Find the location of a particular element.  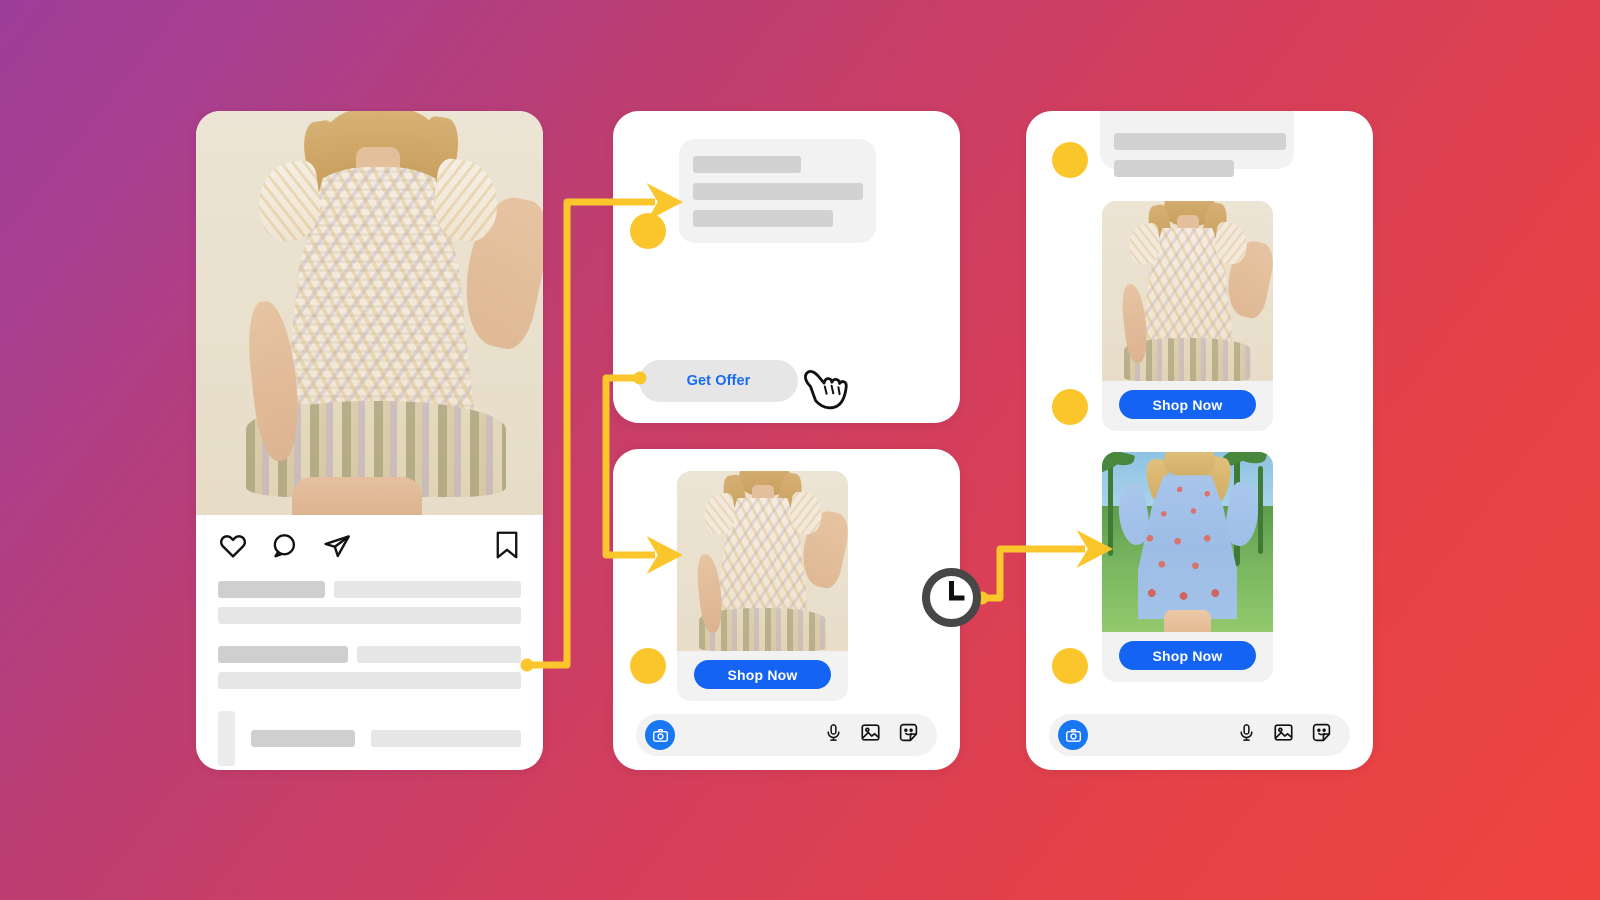

model-hair is located at coordinates (1189, 465).